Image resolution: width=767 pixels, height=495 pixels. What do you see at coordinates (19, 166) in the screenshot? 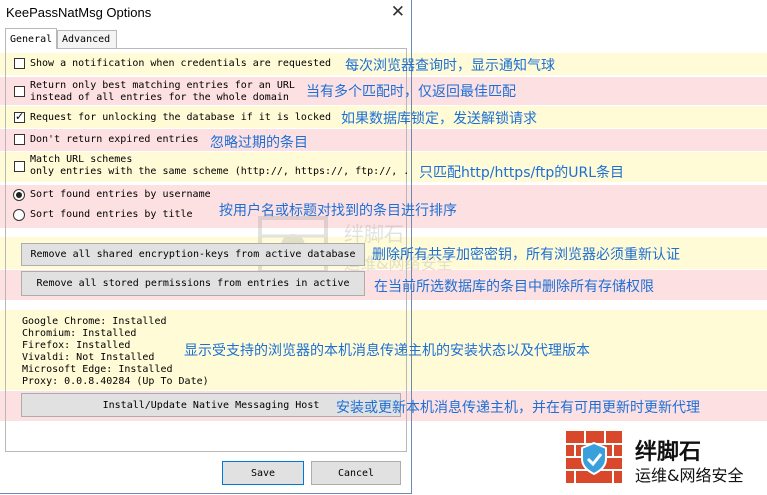
I see `match-scheme-checkbox` at bounding box center [19, 166].